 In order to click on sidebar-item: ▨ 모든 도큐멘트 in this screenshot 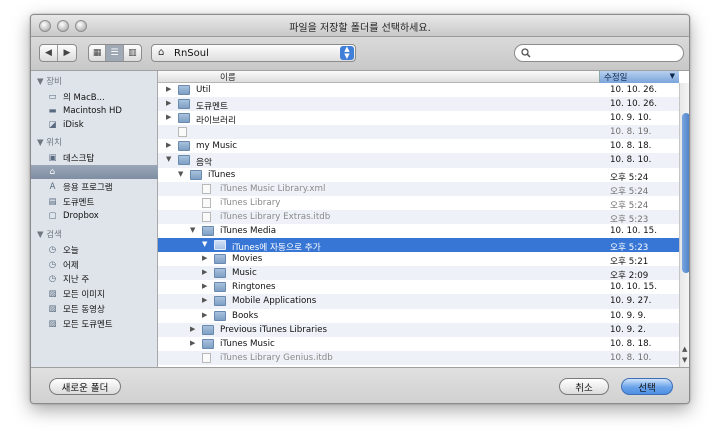, I will do `click(102, 324)`.